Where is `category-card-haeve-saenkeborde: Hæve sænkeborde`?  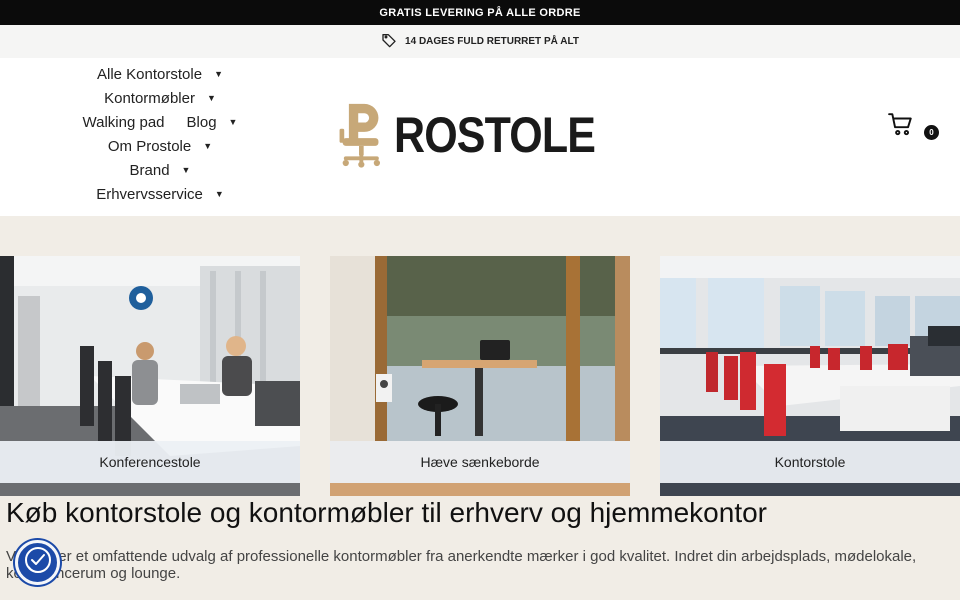 category-card-haeve-saenkeborde: Hæve sænkeborde is located at coordinates (480, 376).